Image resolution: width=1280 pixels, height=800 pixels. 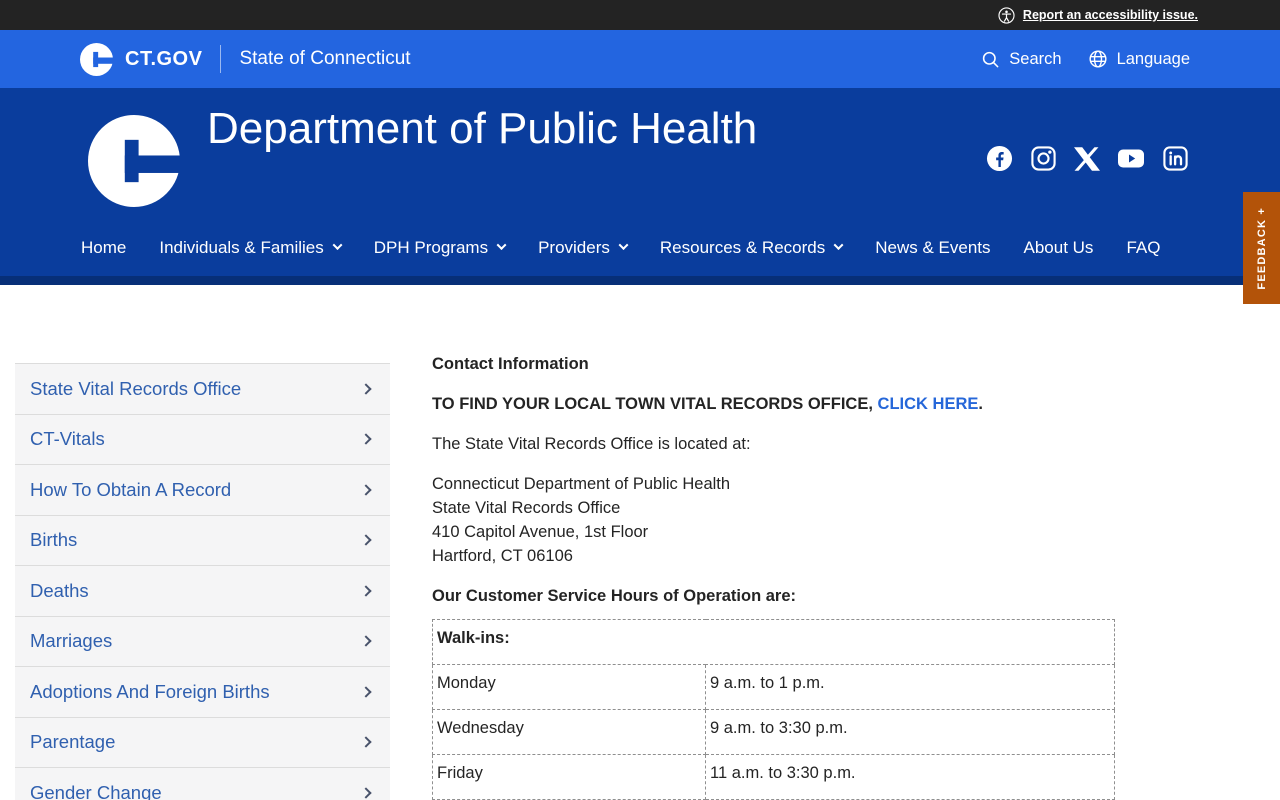 What do you see at coordinates (910, 732) in the screenshot?
I see `hours-cell: 9 a.m. to 3:30 p.m.` at bounding box center [910, 732].